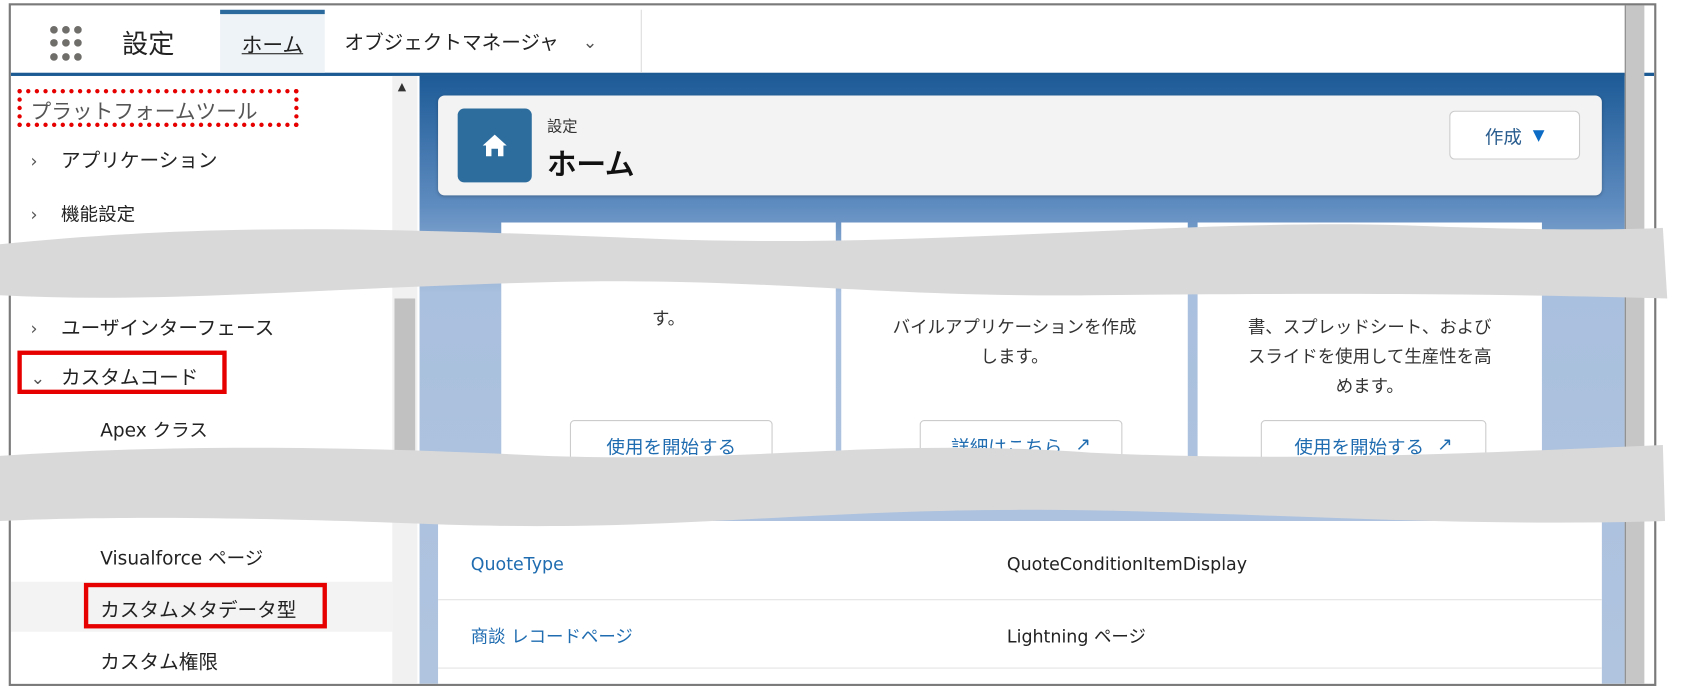  I want to click on card-text: します。, so click(1014, 356).